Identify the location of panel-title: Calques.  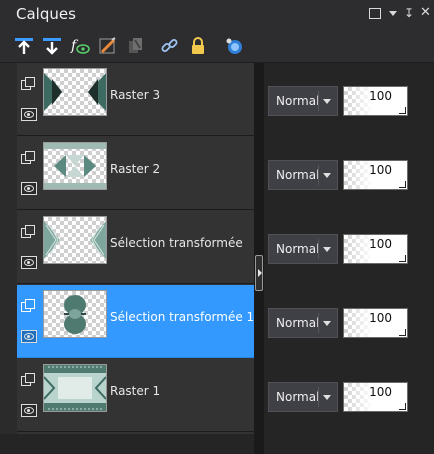
(46, 14).